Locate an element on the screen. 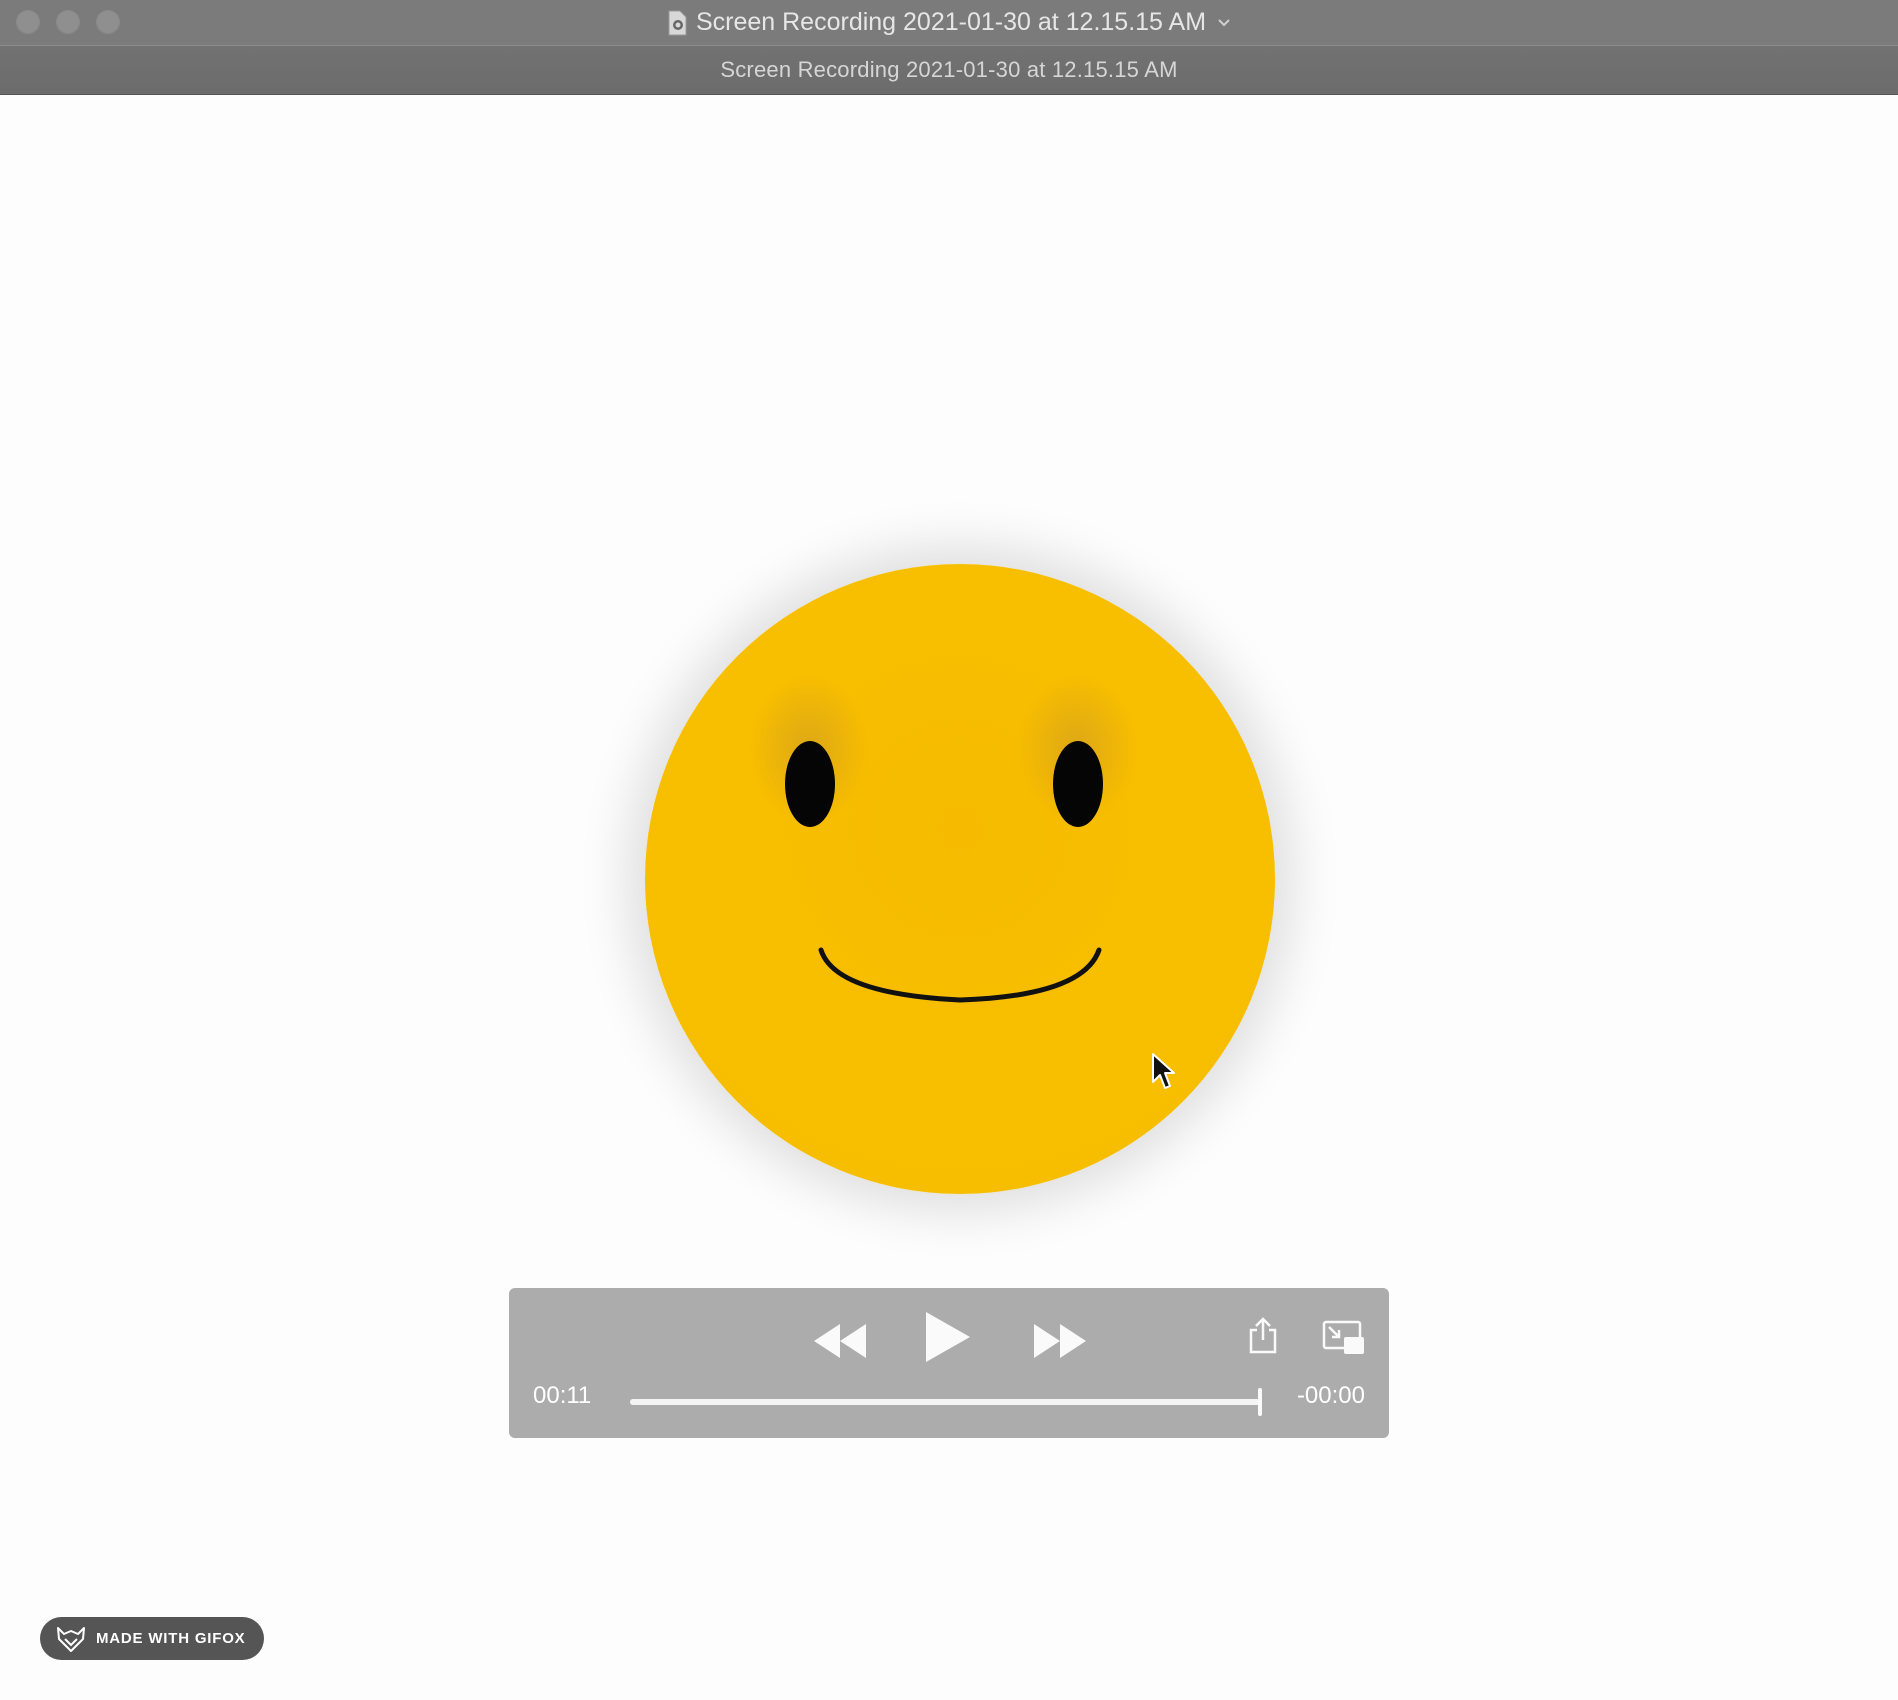 This screenshot has width=1898, height=1700. playback-controls: 00:11 -00:00 is located at coordinates (949, 1363).